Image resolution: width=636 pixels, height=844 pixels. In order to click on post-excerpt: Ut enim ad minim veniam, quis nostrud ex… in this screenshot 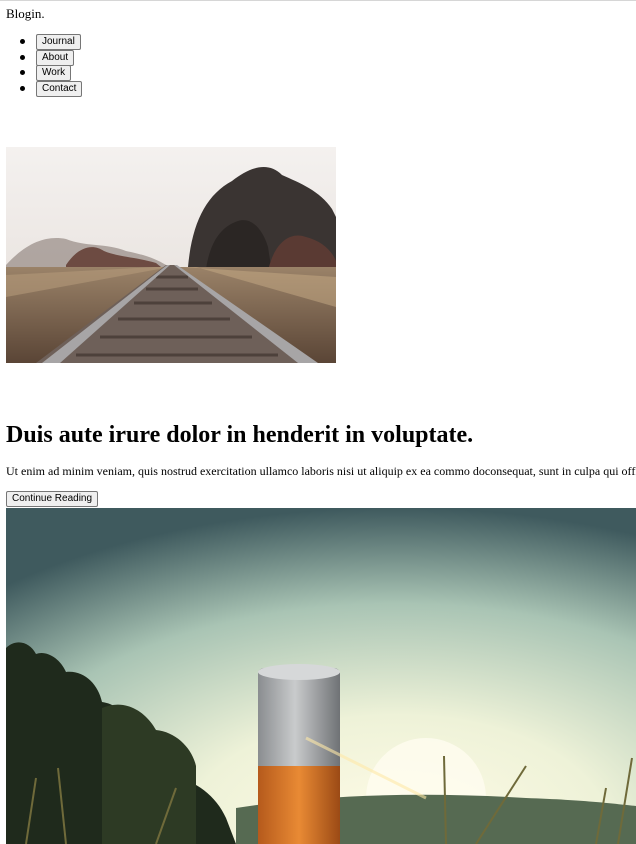, I will do `click(321, 471)`.